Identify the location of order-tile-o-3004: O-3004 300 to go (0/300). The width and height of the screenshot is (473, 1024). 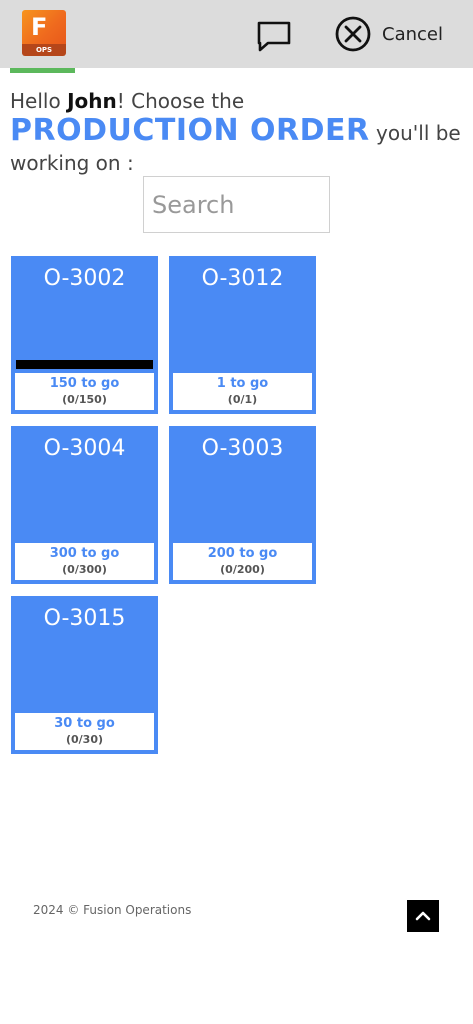
(84, 505).